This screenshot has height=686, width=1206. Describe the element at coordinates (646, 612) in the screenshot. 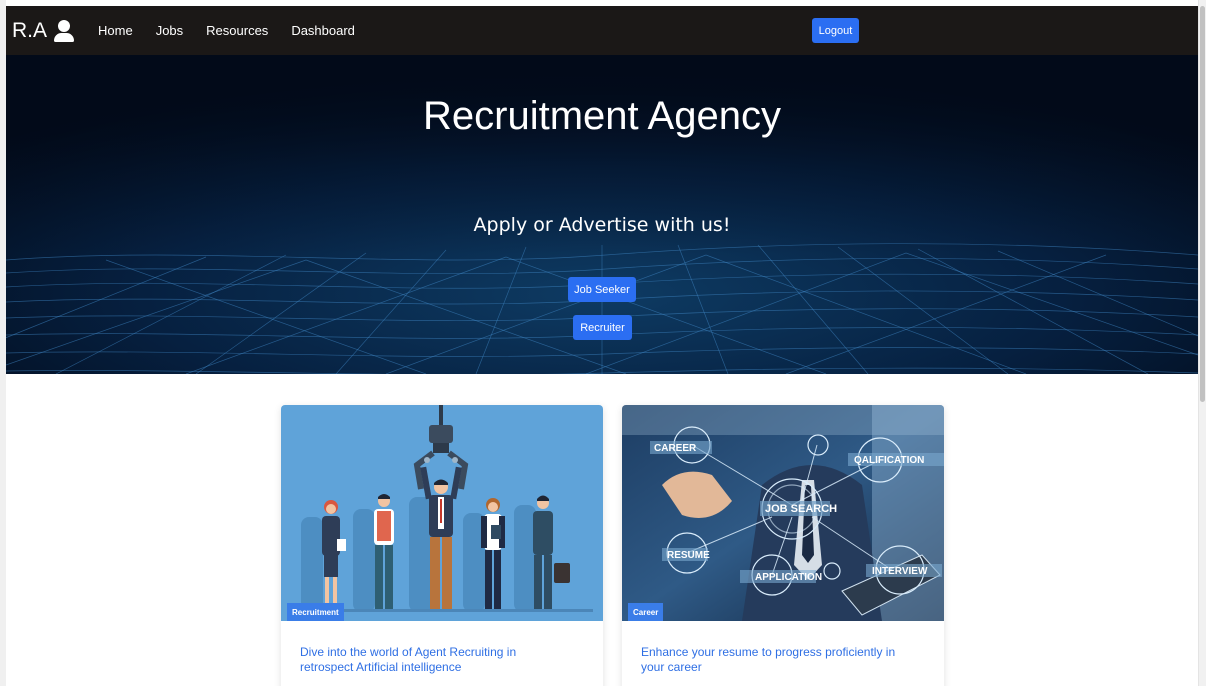

I see `category-badge: Career` at that location.